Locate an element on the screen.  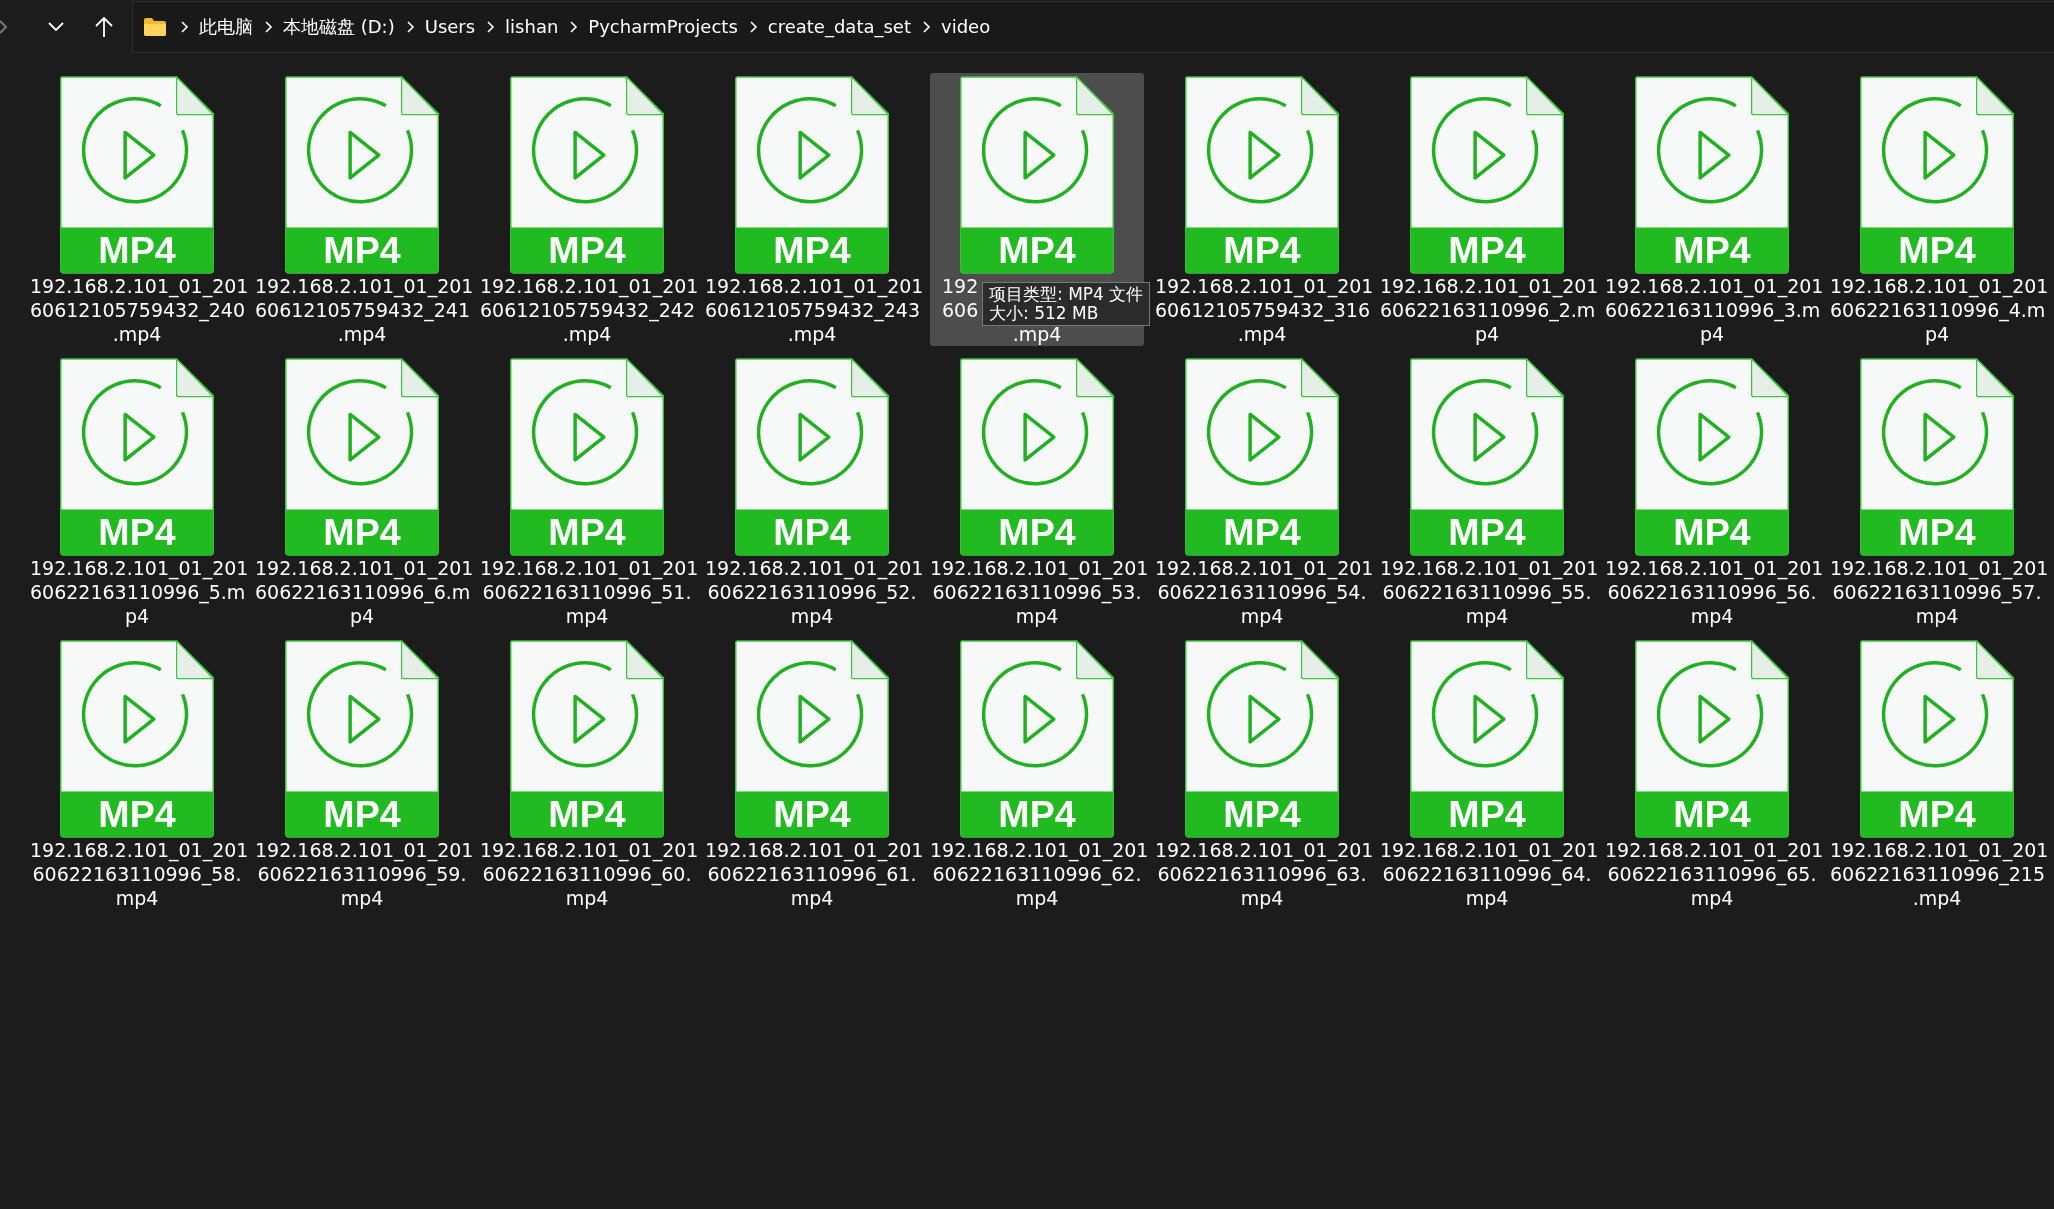
file-name-fragment: 192 is located at coordinates (960, 286).